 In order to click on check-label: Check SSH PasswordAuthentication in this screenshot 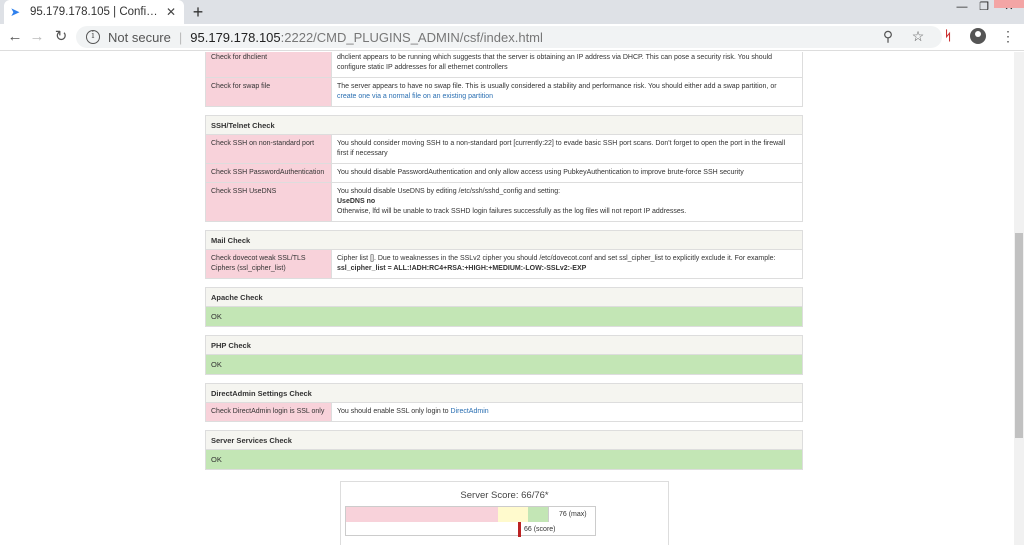, I will do `click(269, 173)`.